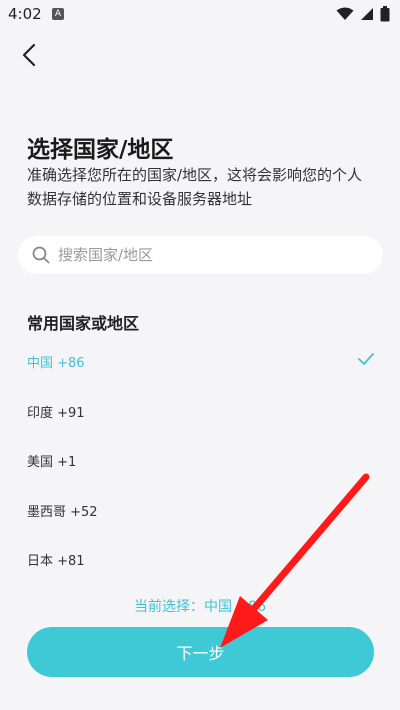 The height and width of the screenshot is (710, 400). I want to click on check-icon, so click(366, 359).